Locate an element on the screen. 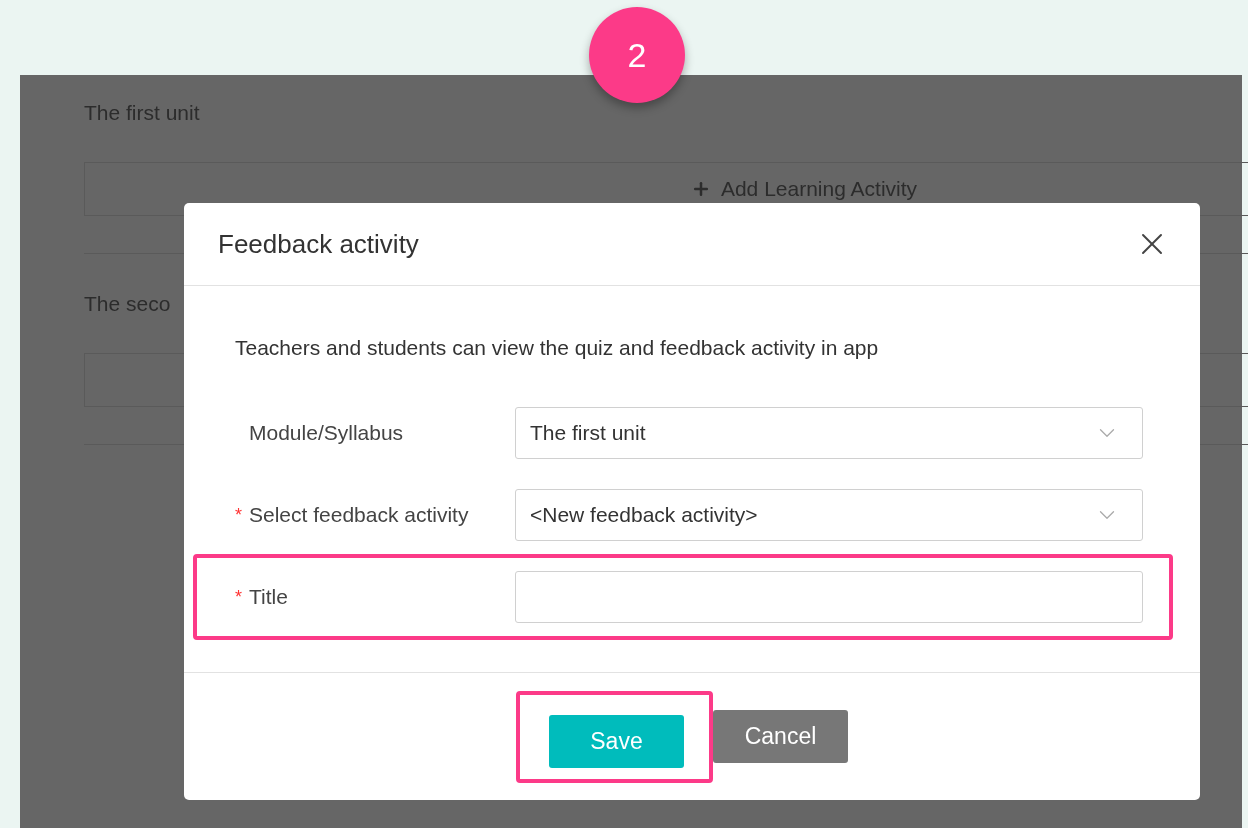  save-button: Save is located at coordinates (616, 741).